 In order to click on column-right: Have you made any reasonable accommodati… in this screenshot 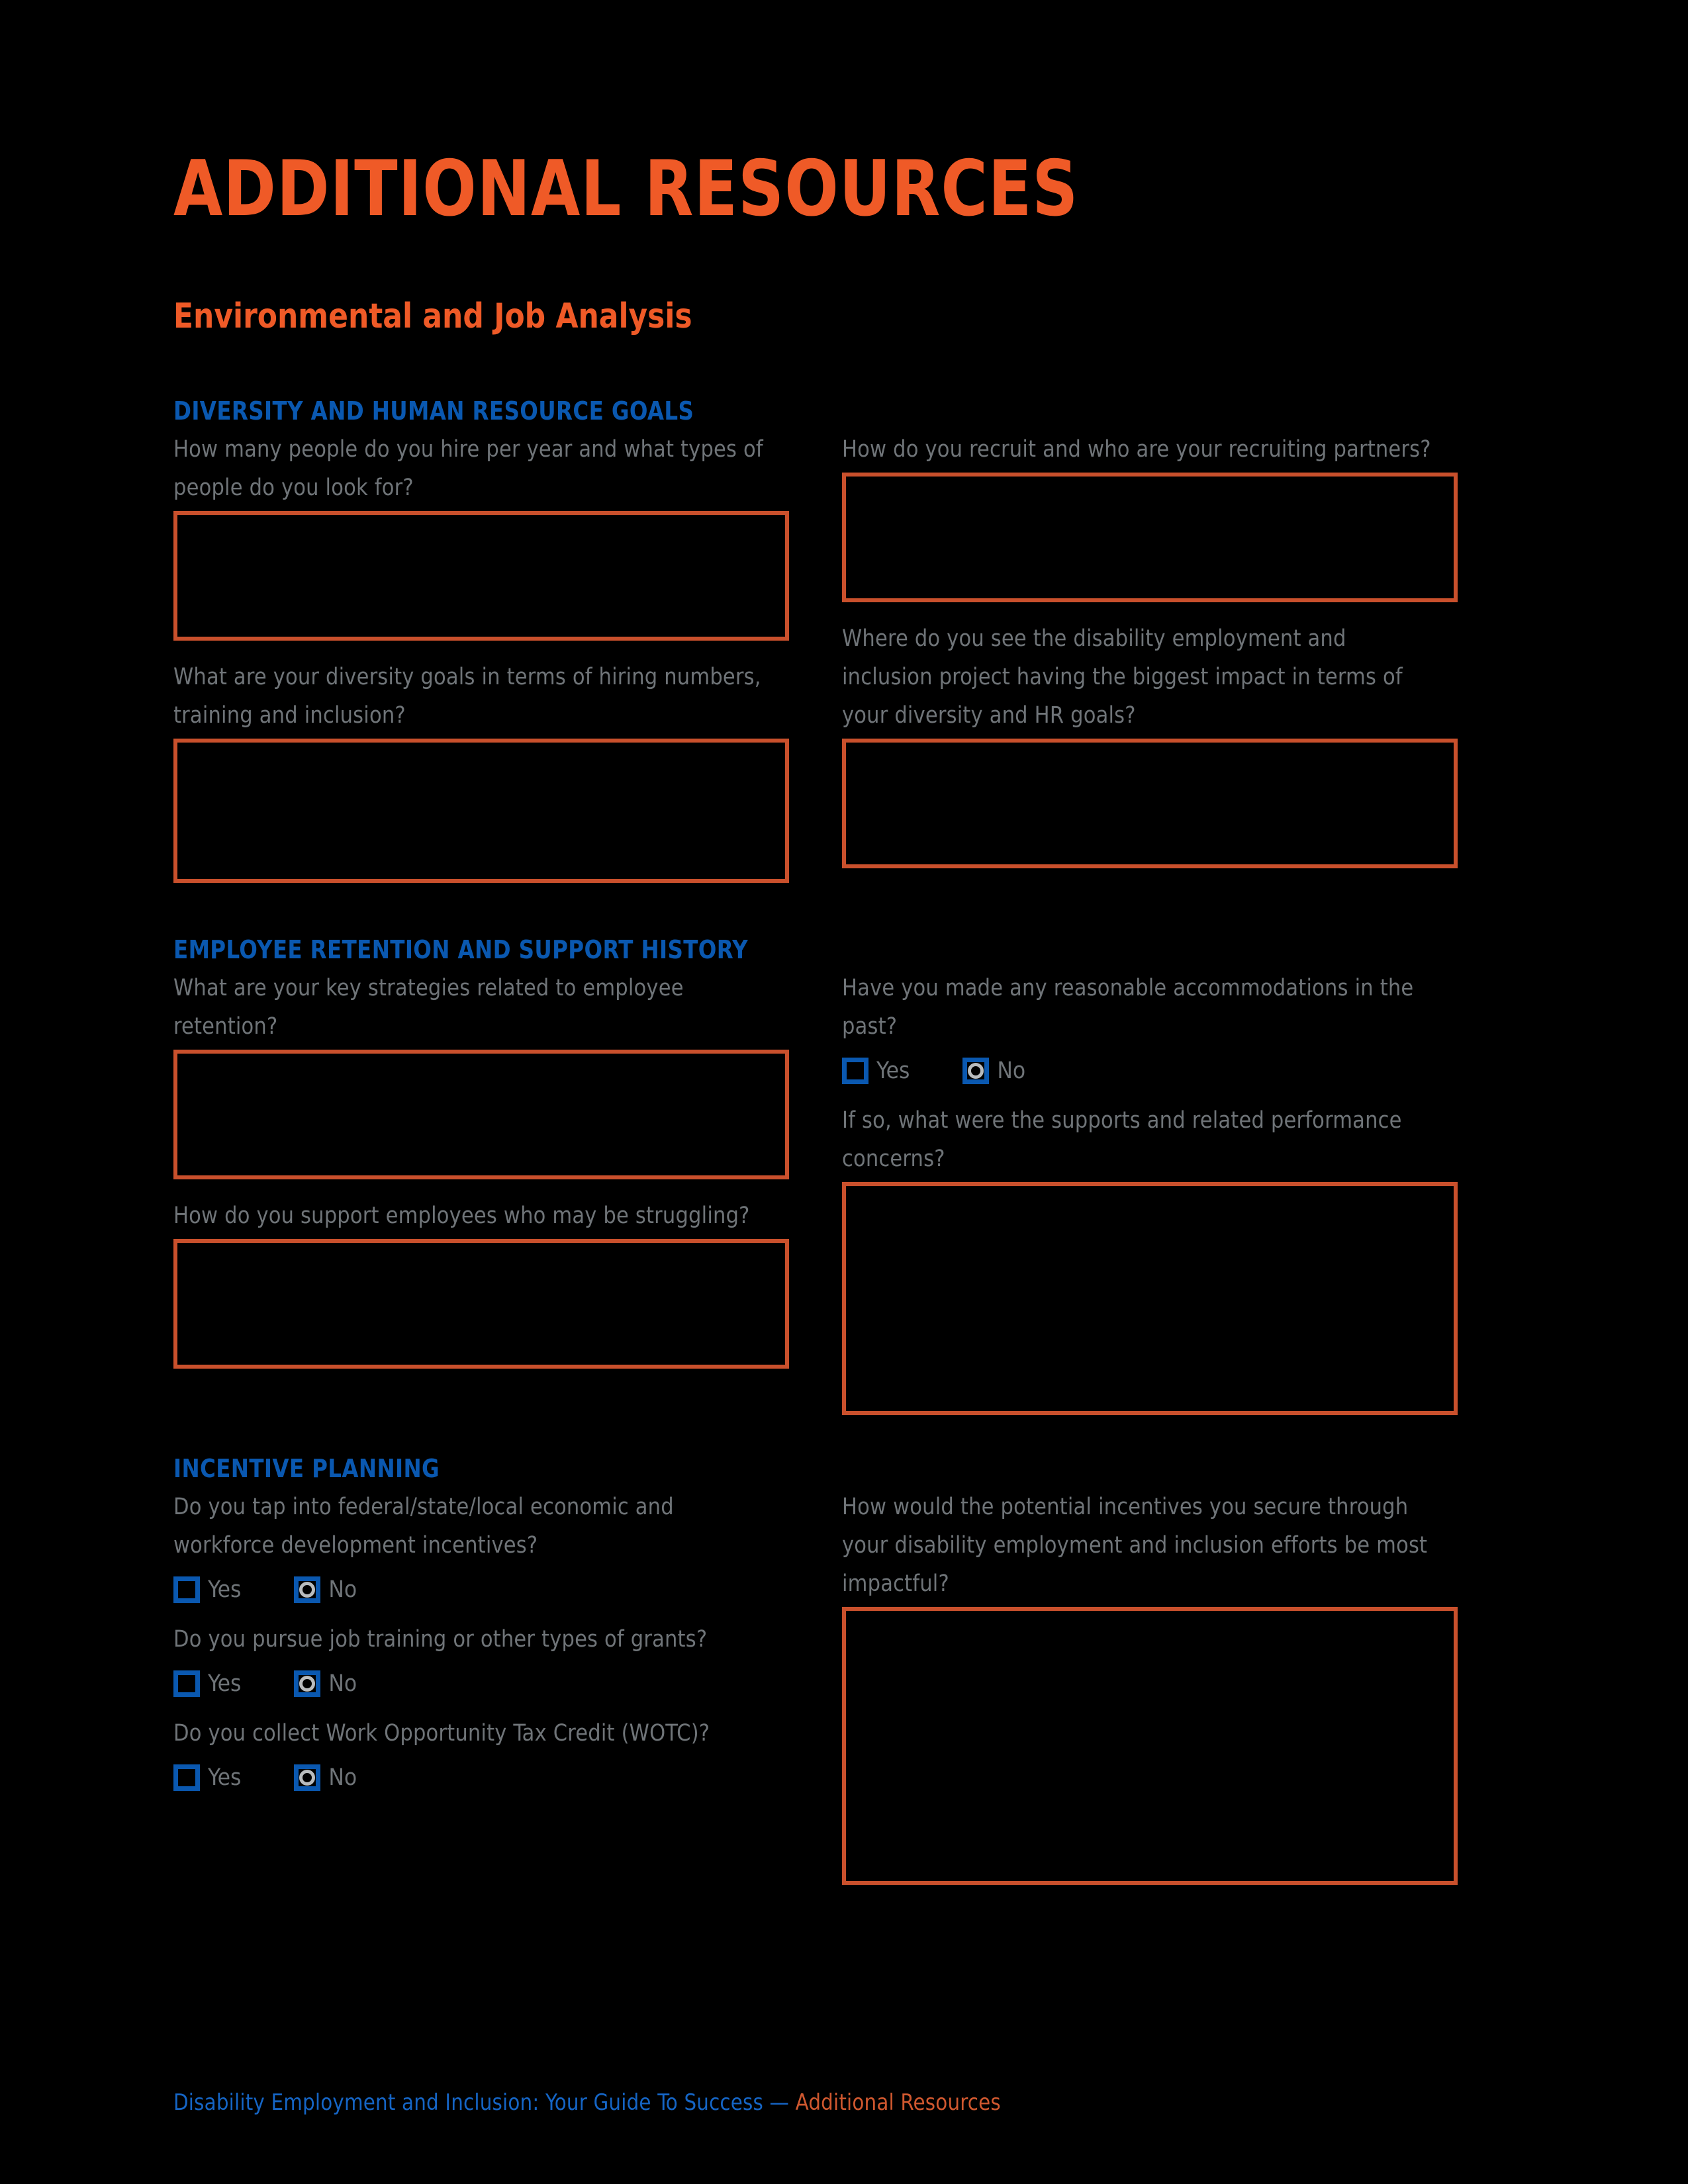, I will do `click(1150, 1200)`.